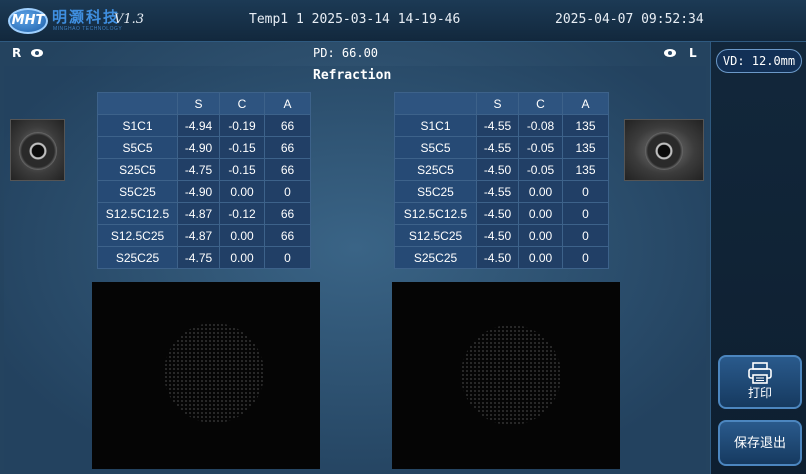 Image resolution: width=806 pixels, height=474 pixels. Describe the element at coordinates (435, 169) in the screenshot. I see `row-label: S25C5` at that location.